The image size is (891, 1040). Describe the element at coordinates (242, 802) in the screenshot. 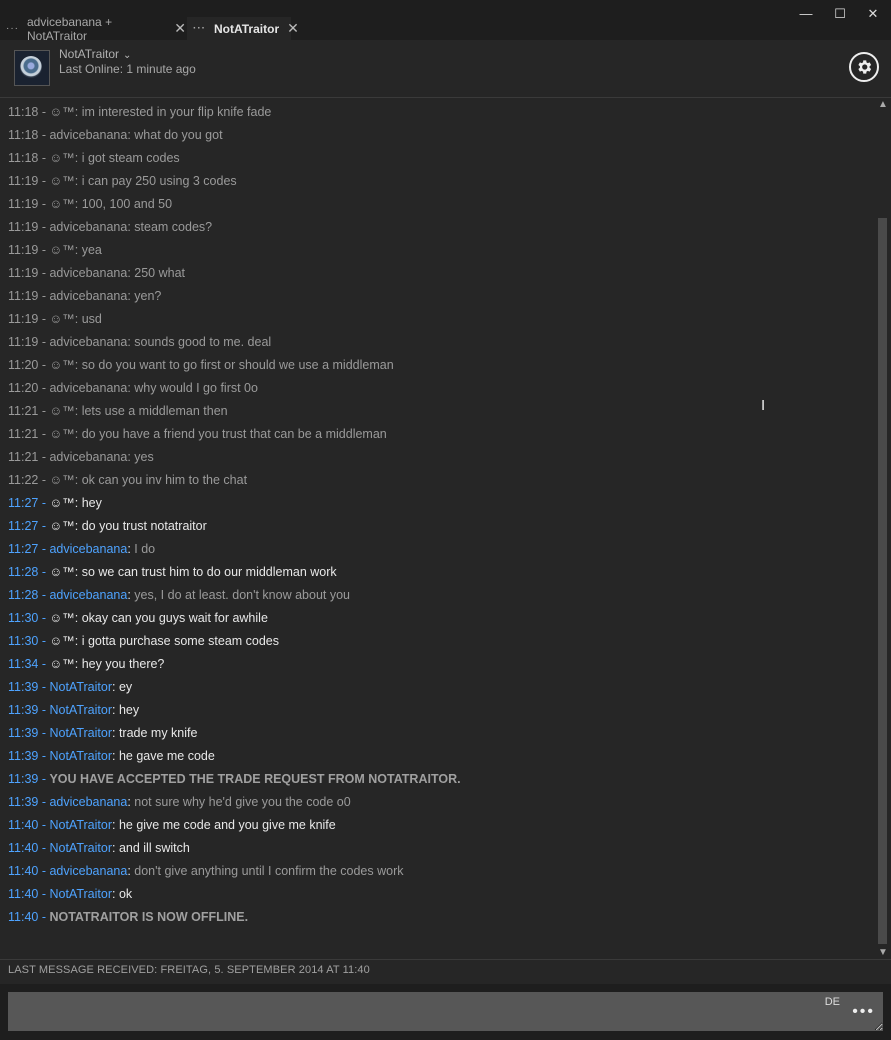

I see `message-text: not sure why he'd give you the code o0` at that location.